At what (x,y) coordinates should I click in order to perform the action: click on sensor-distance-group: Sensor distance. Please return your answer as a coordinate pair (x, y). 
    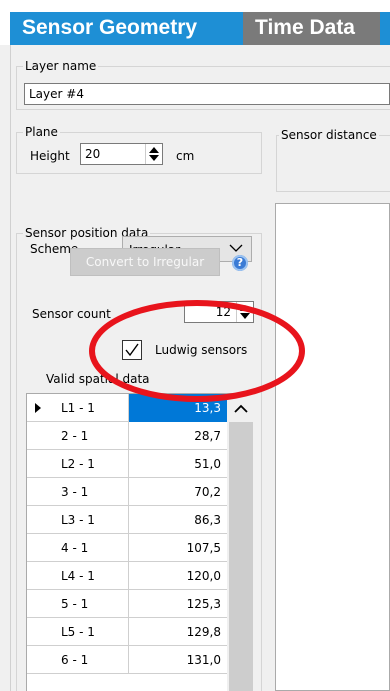
    Looking at the image, I should click on (333, 160).